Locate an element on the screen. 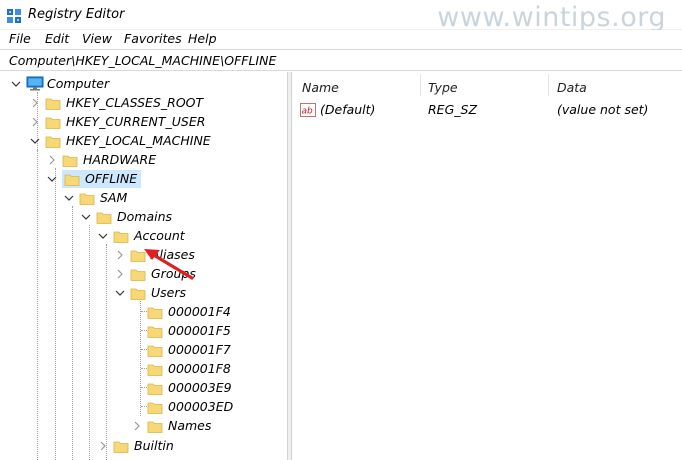 Image resolution: width=682 pixels, height=460 pixels. window-title: Registry Editor is located at coordinates (76, 14).